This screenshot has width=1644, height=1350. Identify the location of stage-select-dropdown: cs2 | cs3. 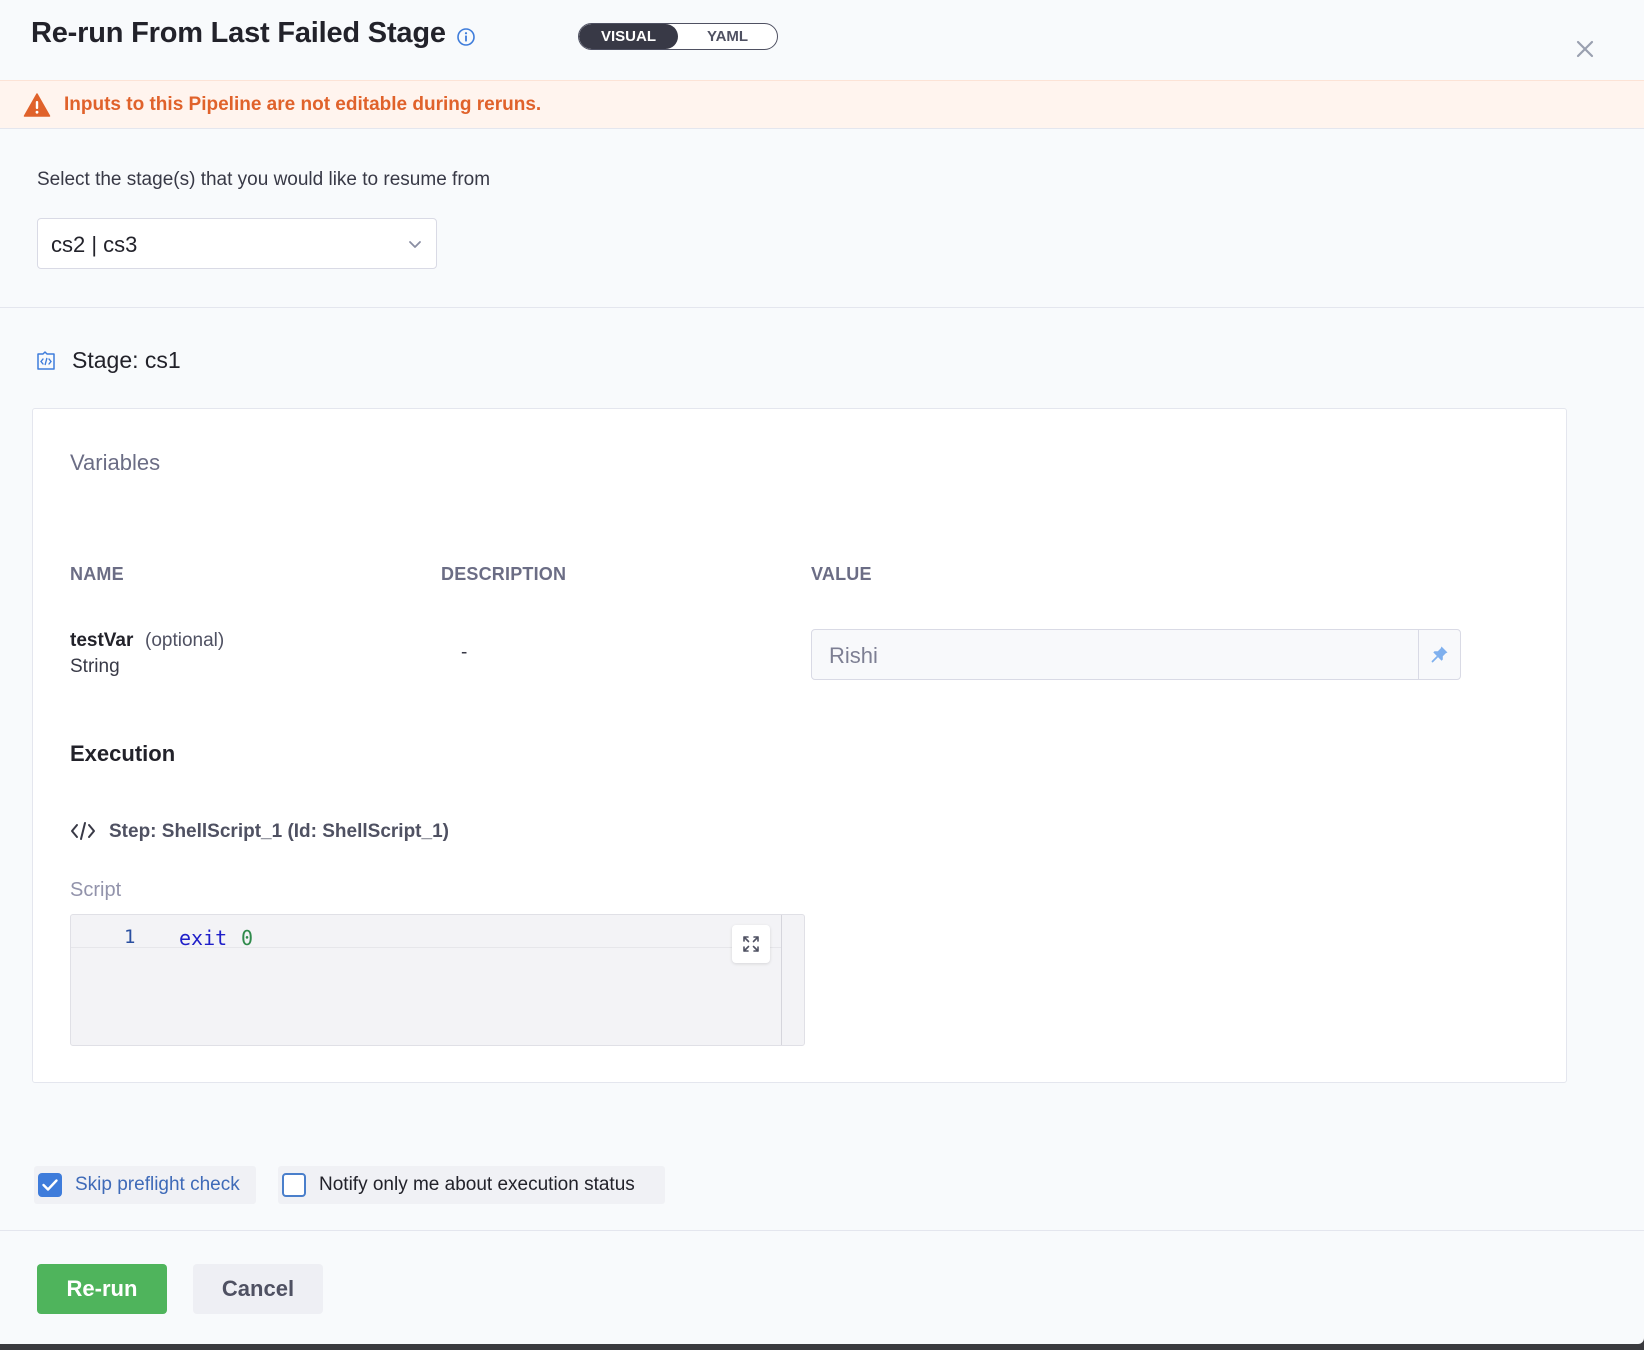
(237, 243).